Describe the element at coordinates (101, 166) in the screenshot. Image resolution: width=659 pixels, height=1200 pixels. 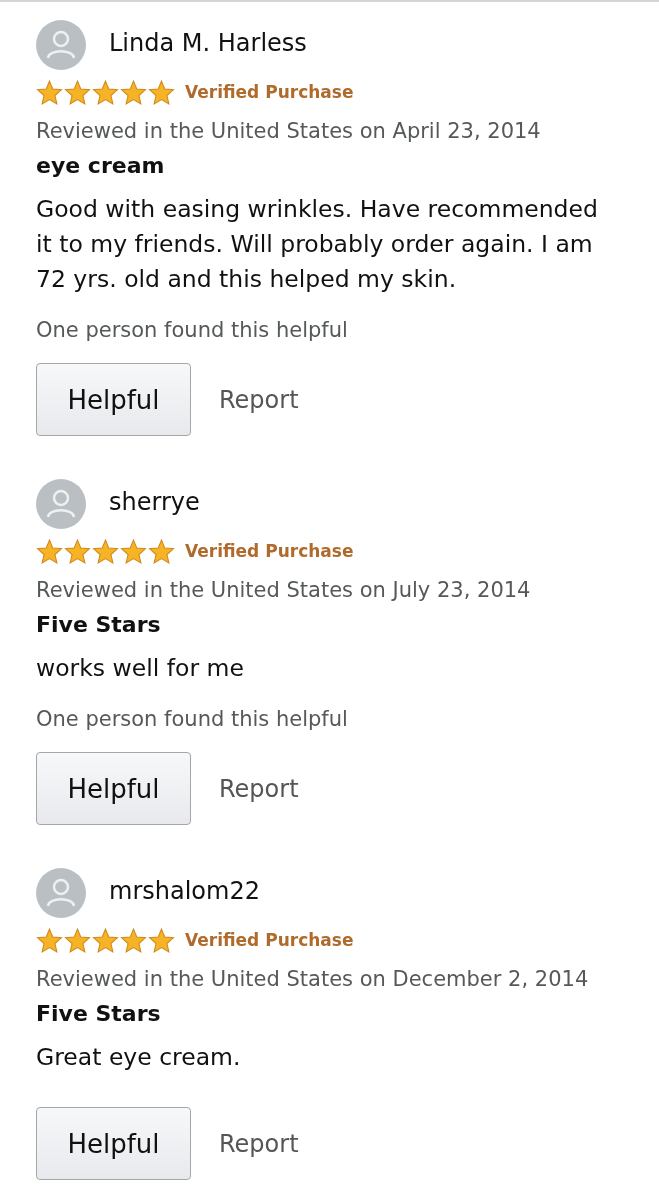
I see `review-title: eye cream` at that location.